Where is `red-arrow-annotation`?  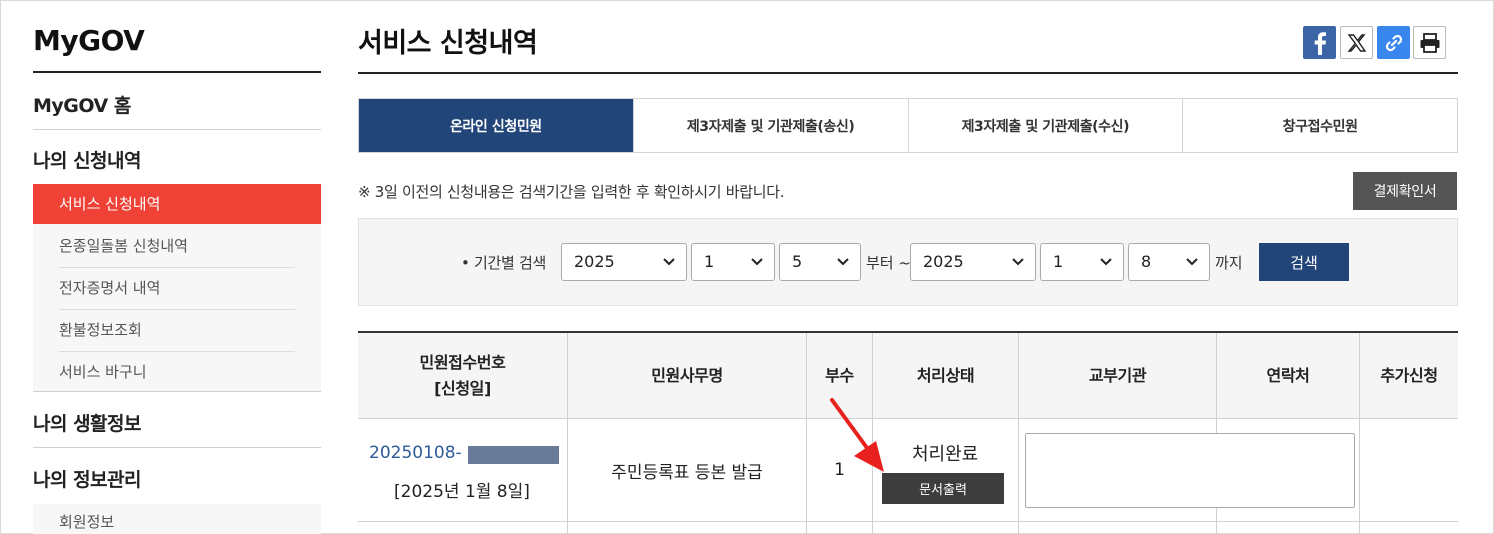
red-arrow-annotation is located at coordinates (860, 437).